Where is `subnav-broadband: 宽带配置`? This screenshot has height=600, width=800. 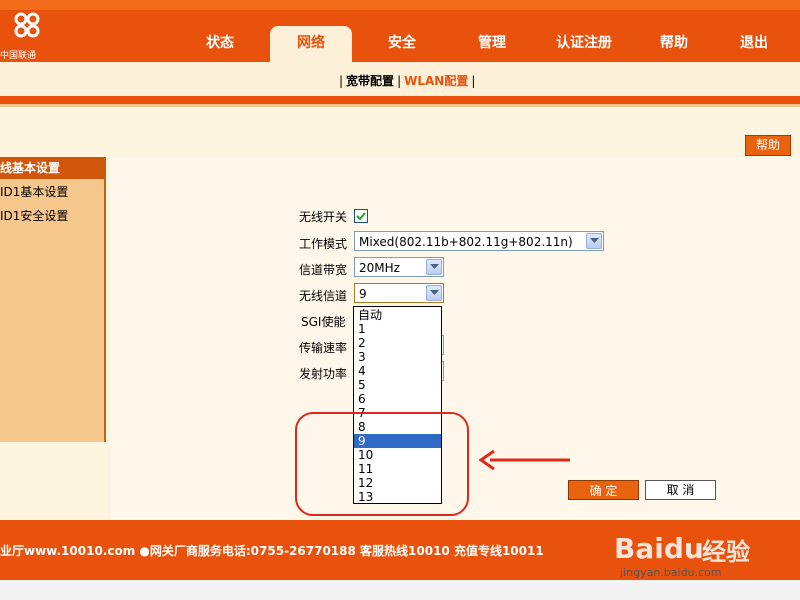 subnav-broadband: 宽带配置 is located at coordinates (370, 81).